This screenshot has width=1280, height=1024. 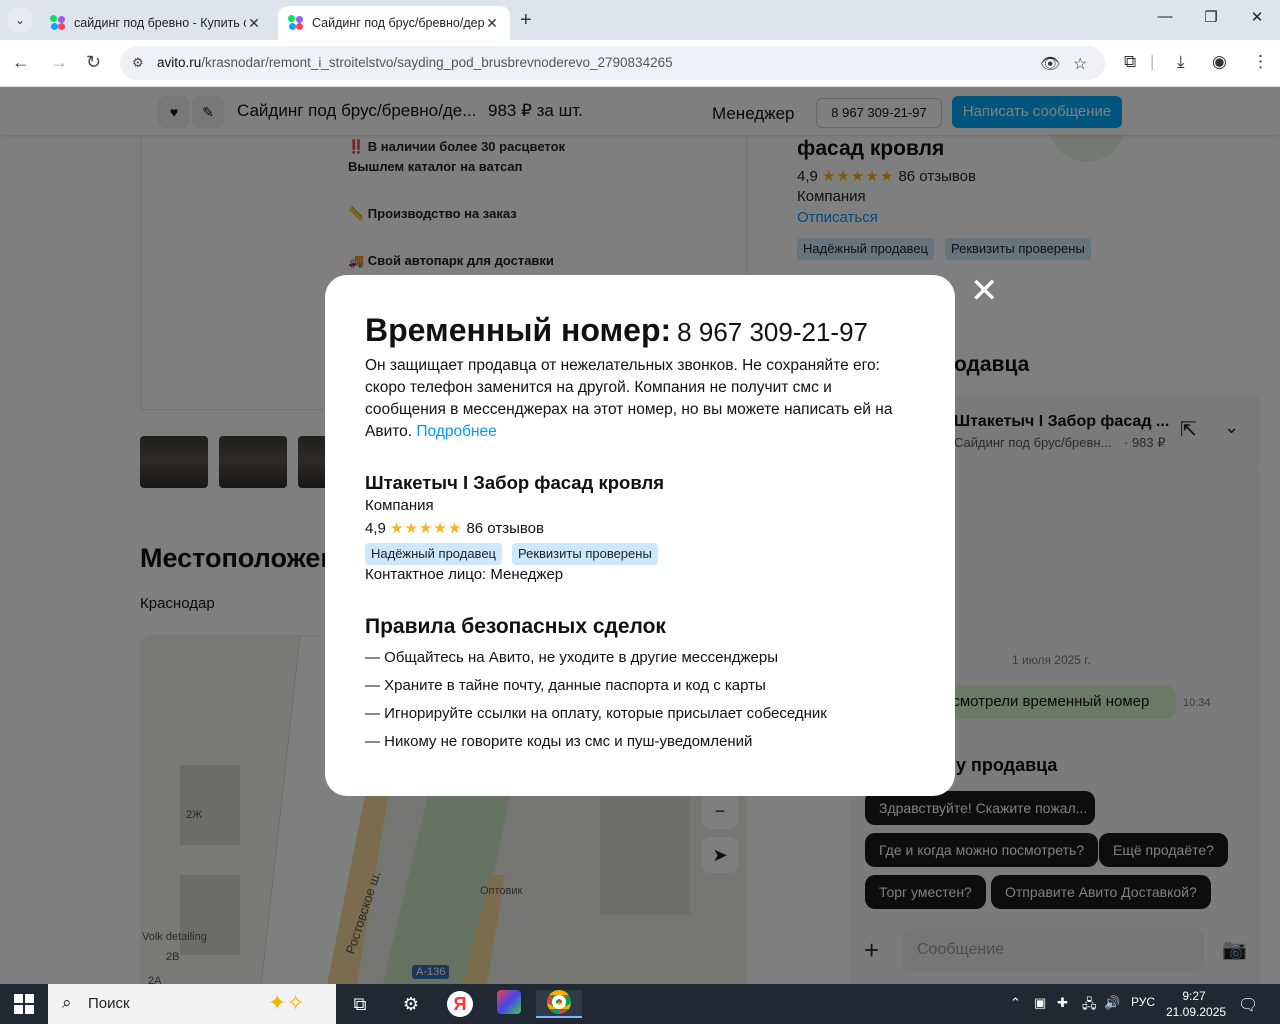 What do you see at coordinates (67, 1002) in the screenshot?
I see `search-icon: ⌕` at bounding box center [67, 1002].